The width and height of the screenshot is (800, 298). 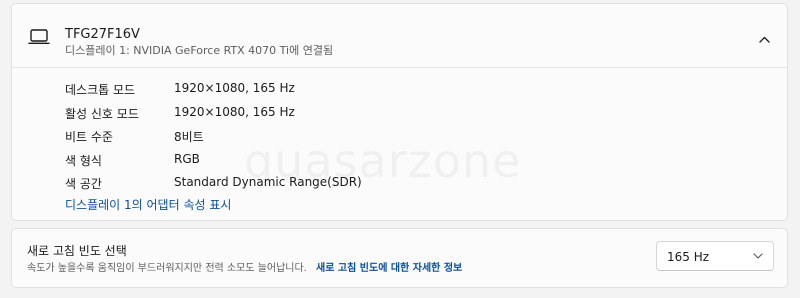 What do you see at coordinates (83, 184) in the screenshot?
I see `info-label: 색 공간` at bounding box center [83, 184].